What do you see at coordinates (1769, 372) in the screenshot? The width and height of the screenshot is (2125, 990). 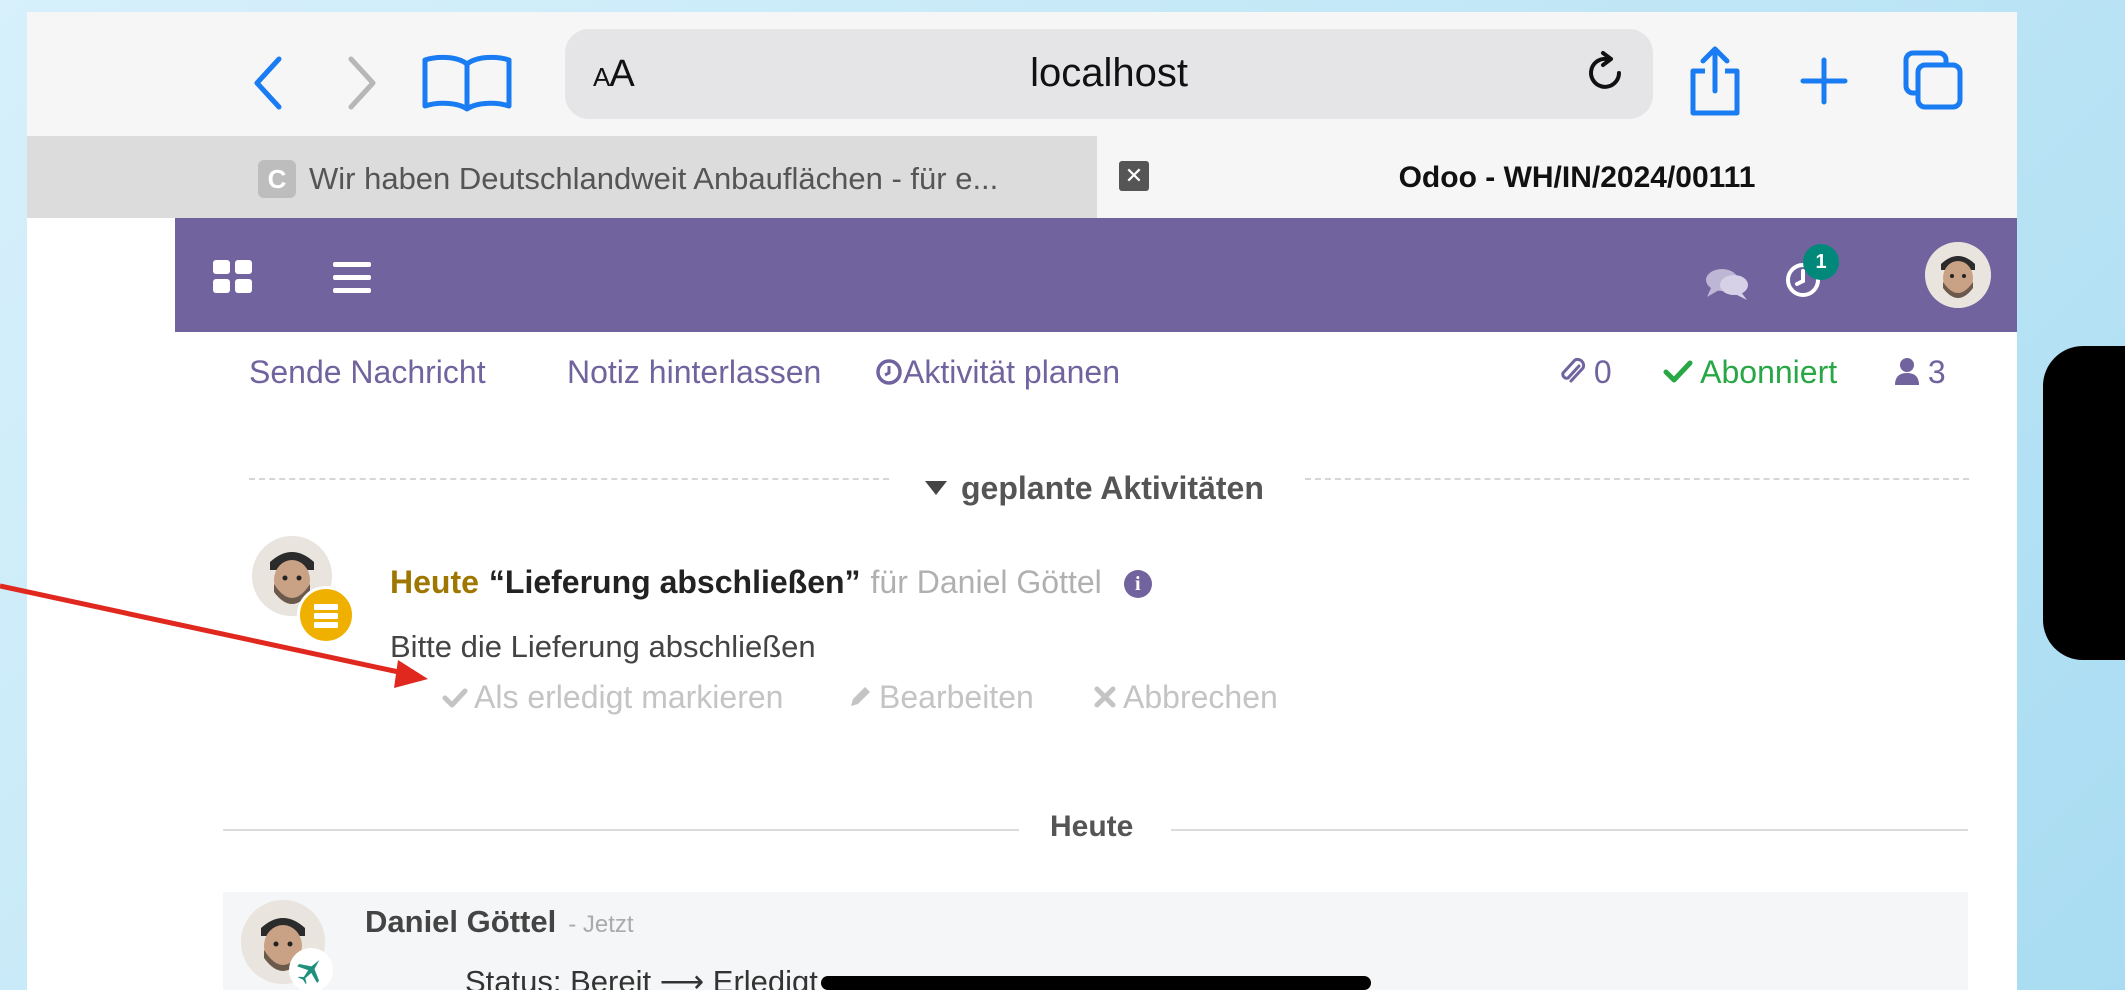 I see `follow-state: Abonniert` at bounding box center [1769, 372].